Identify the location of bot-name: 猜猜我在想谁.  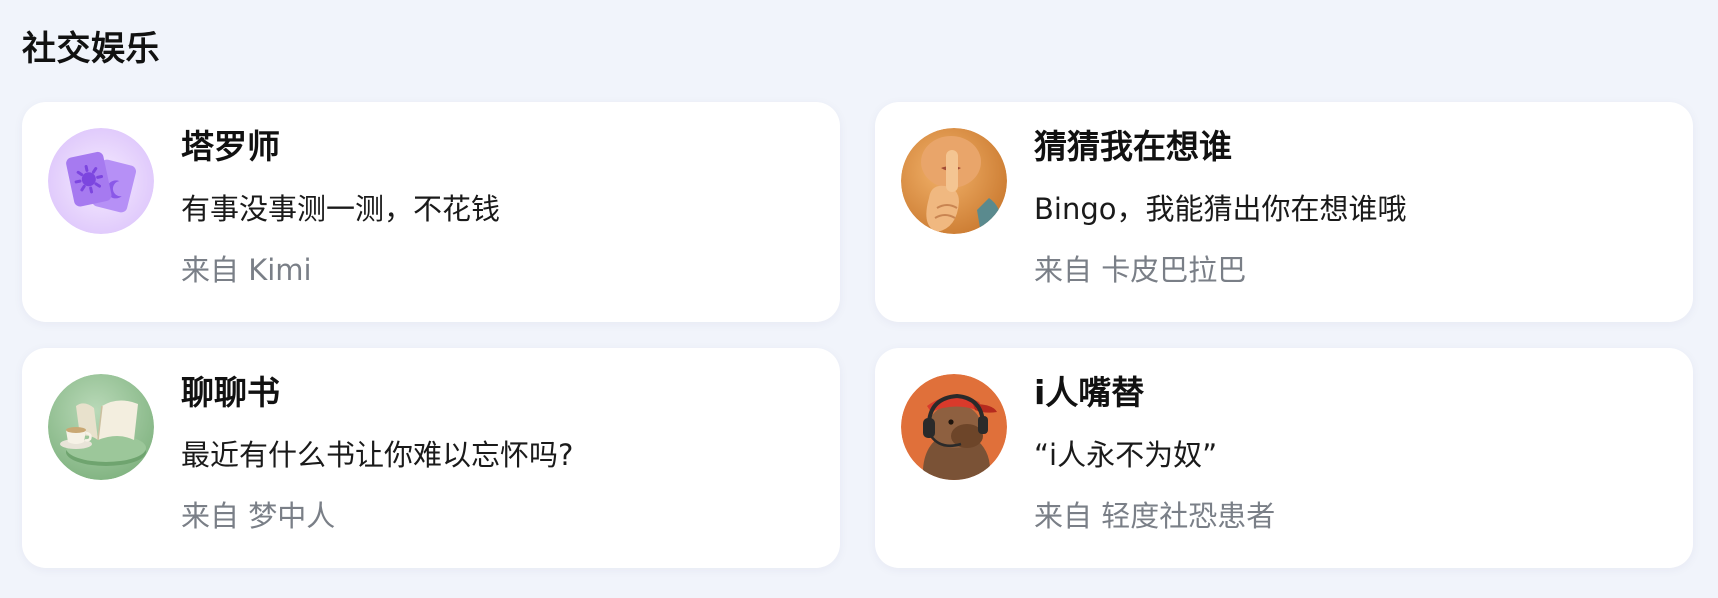
(1133, 146).